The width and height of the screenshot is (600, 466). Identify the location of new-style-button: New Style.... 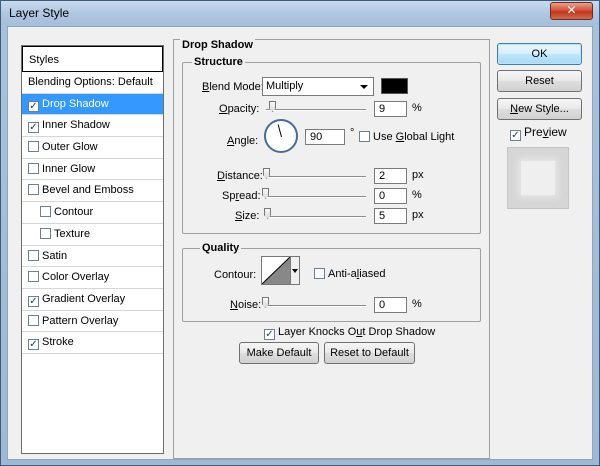
(539, 109).